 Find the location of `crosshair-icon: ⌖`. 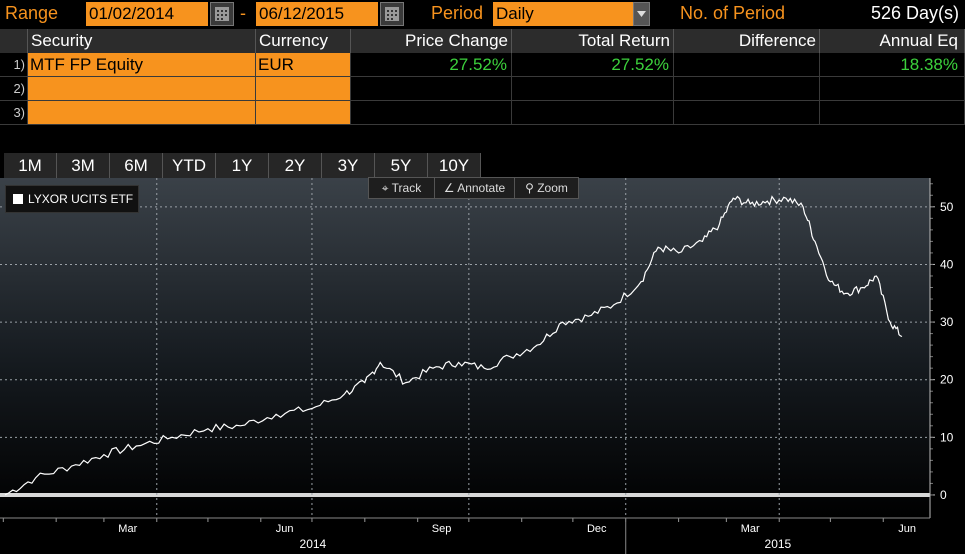

crosshair-icon: ⌖ is located at coordinates (386, 188).